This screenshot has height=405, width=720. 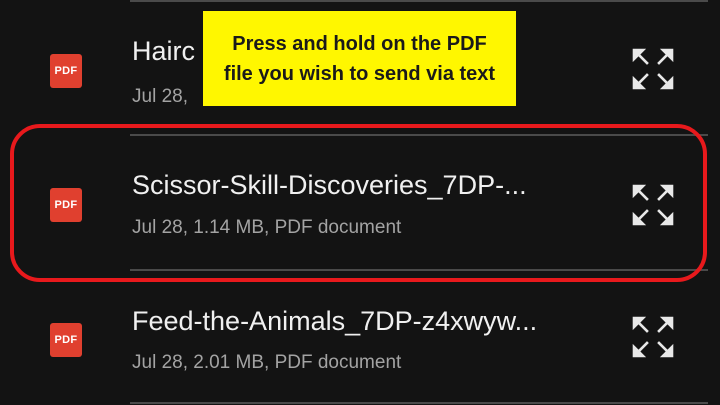 What do you see at coordinates (267, 227) in the screenshot?
I see `file-meta: Jul 28, 1.14 MB, PDF document` at bounding box center [267, 227].